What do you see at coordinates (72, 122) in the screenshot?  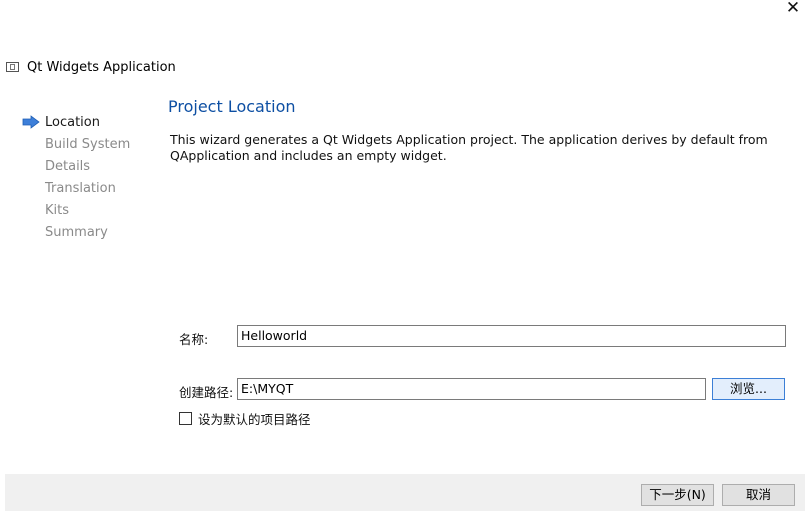 I see `step-label: Location` at bounding box center [72, 122].